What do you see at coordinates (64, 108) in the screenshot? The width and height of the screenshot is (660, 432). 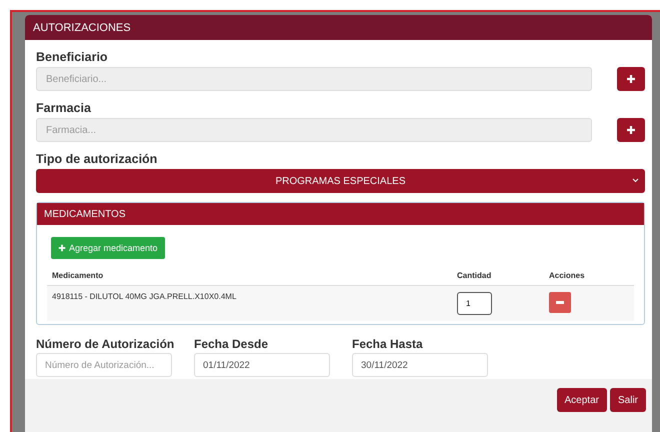 I see `field-label: Farmacia` at bounding box center [64, 108].